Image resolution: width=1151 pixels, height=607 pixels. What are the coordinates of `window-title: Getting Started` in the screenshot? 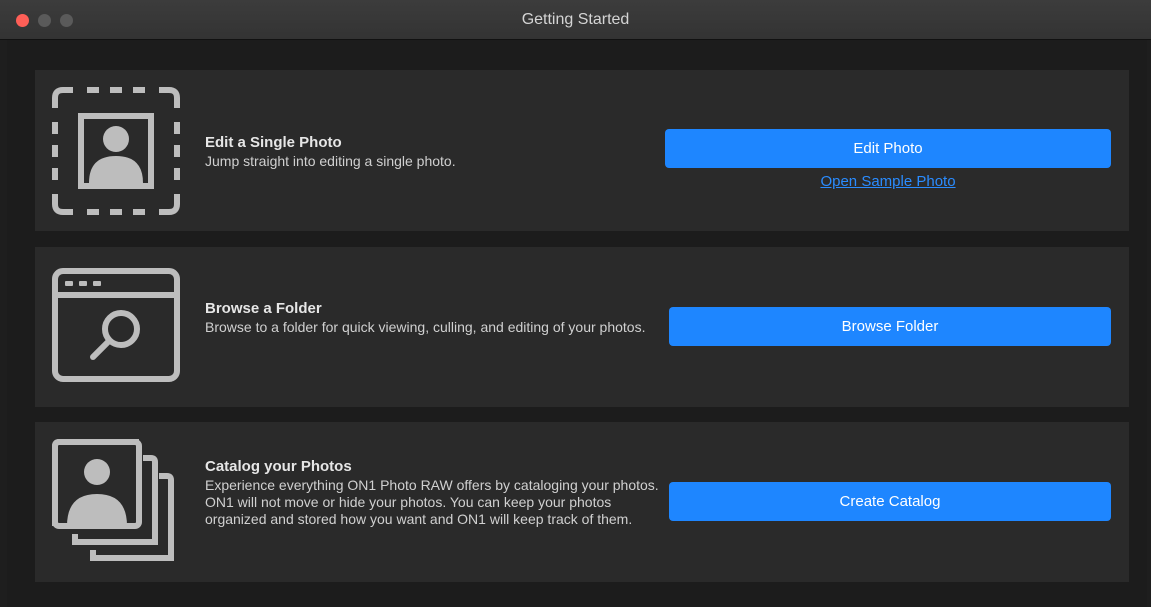 It's located at (575, 19).